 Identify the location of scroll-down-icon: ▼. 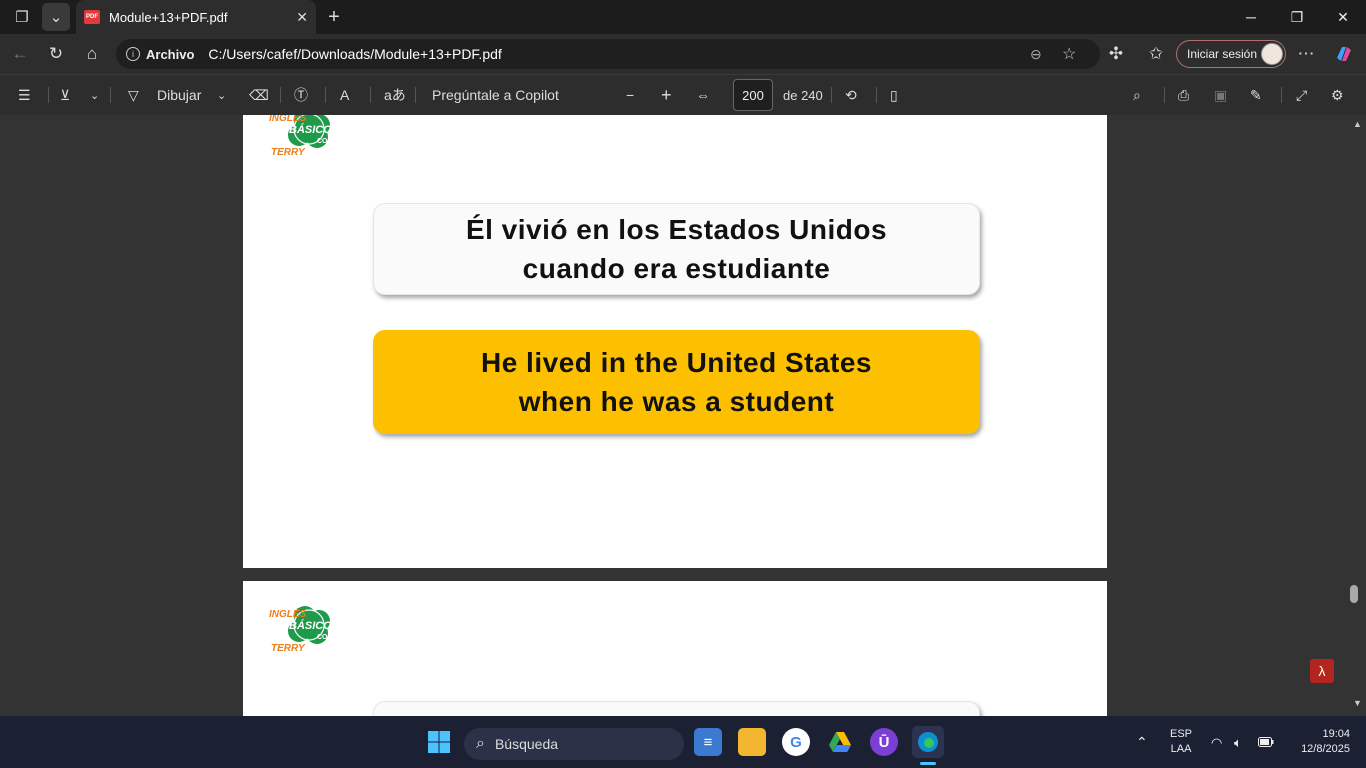
(1357, 703).